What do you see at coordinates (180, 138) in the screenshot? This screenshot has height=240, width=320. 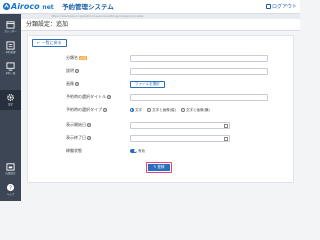 I see `end-date-input` at bounding box center [180, 138].